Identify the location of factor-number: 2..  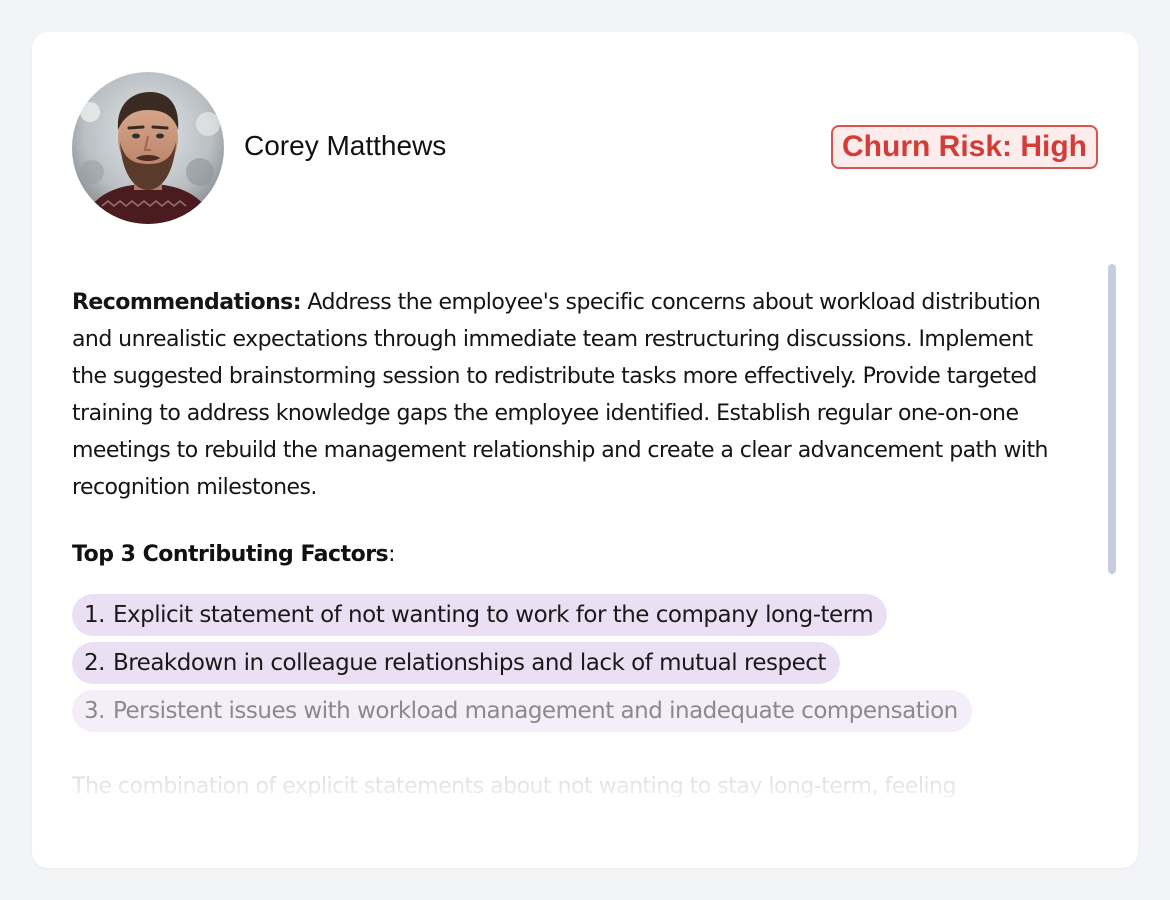
(94, 663).